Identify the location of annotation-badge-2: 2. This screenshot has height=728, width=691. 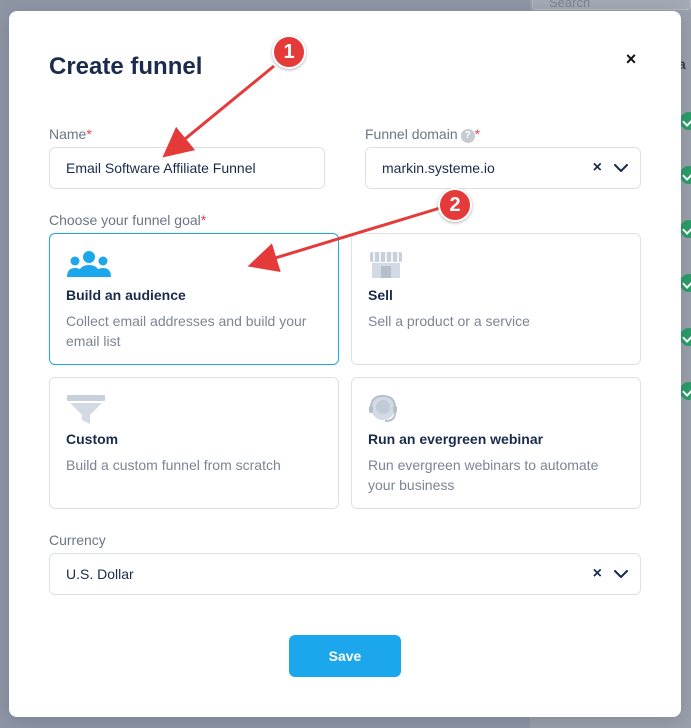
(455, 205).